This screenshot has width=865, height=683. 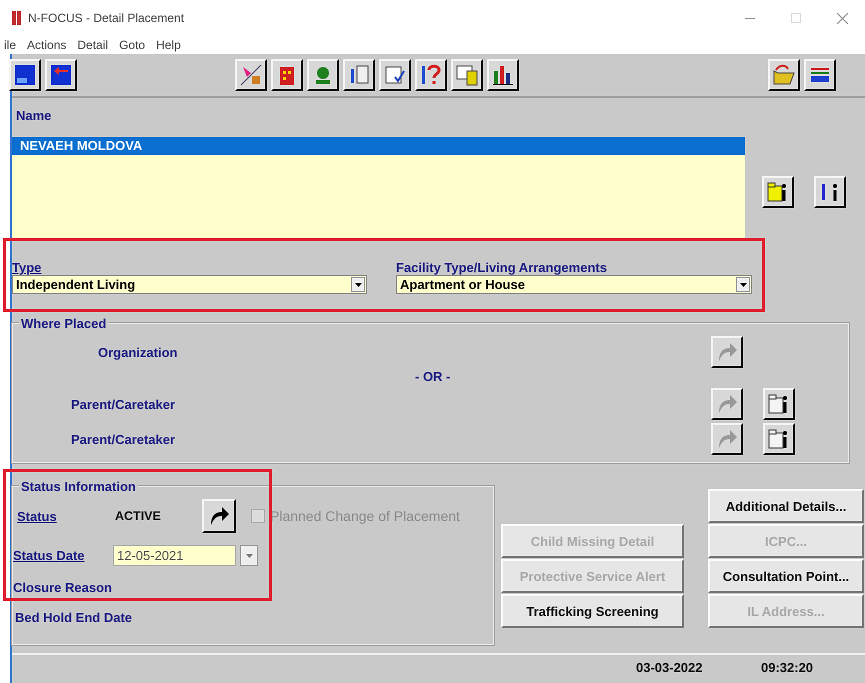 What do you see at coordinates (46, 45) in the screenshot?
I see `menu-item: Actions` at bounding box center [46, 45].